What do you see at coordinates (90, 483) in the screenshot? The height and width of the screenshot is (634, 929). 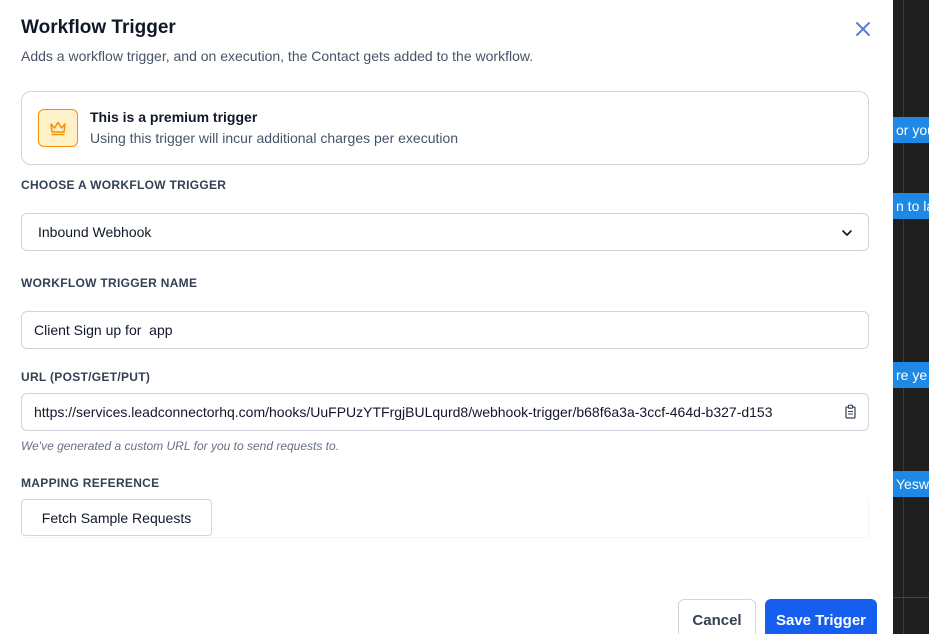 I see `mapping-label: MAPPING REFERENCE` at bounding box center [90, 483].